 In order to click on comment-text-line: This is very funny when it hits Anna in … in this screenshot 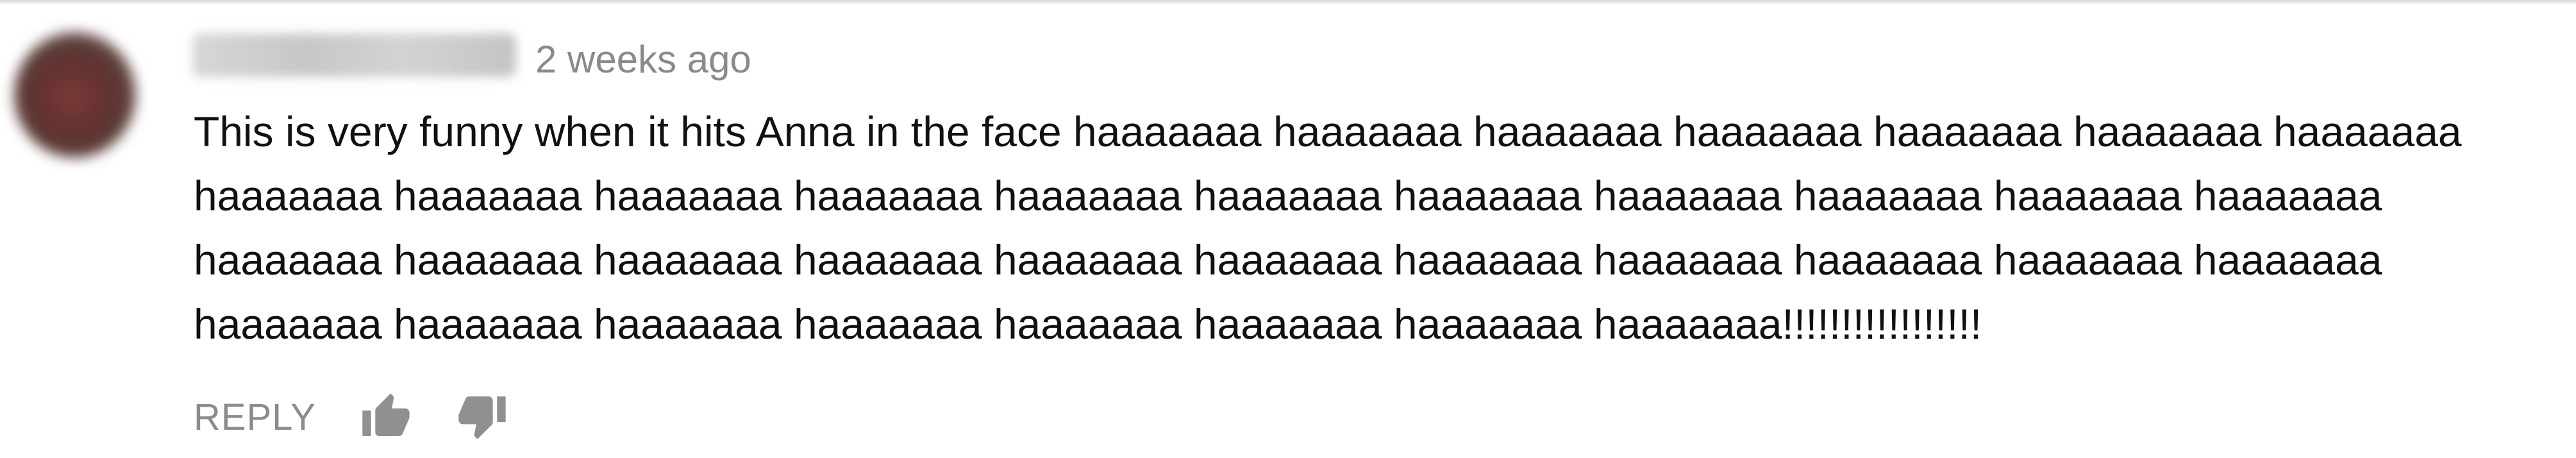, I will do `click(1328, 132)`.